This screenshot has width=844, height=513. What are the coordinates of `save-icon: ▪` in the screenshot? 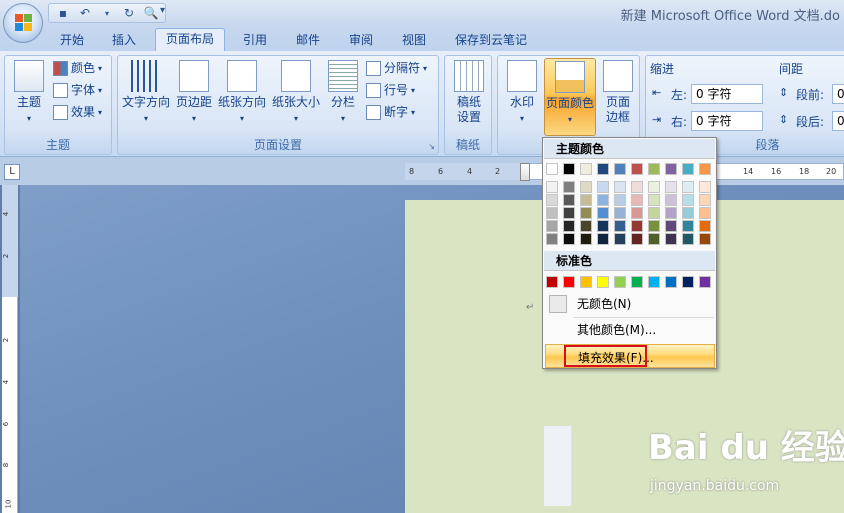 It's located at (63, 13).